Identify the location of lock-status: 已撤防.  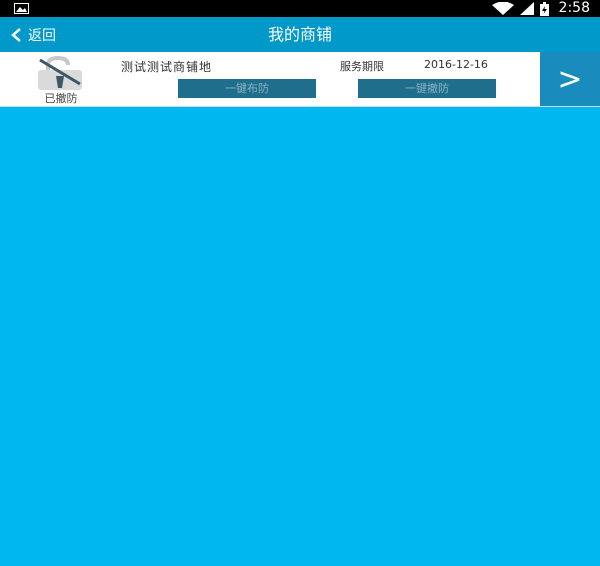
(61, 98).